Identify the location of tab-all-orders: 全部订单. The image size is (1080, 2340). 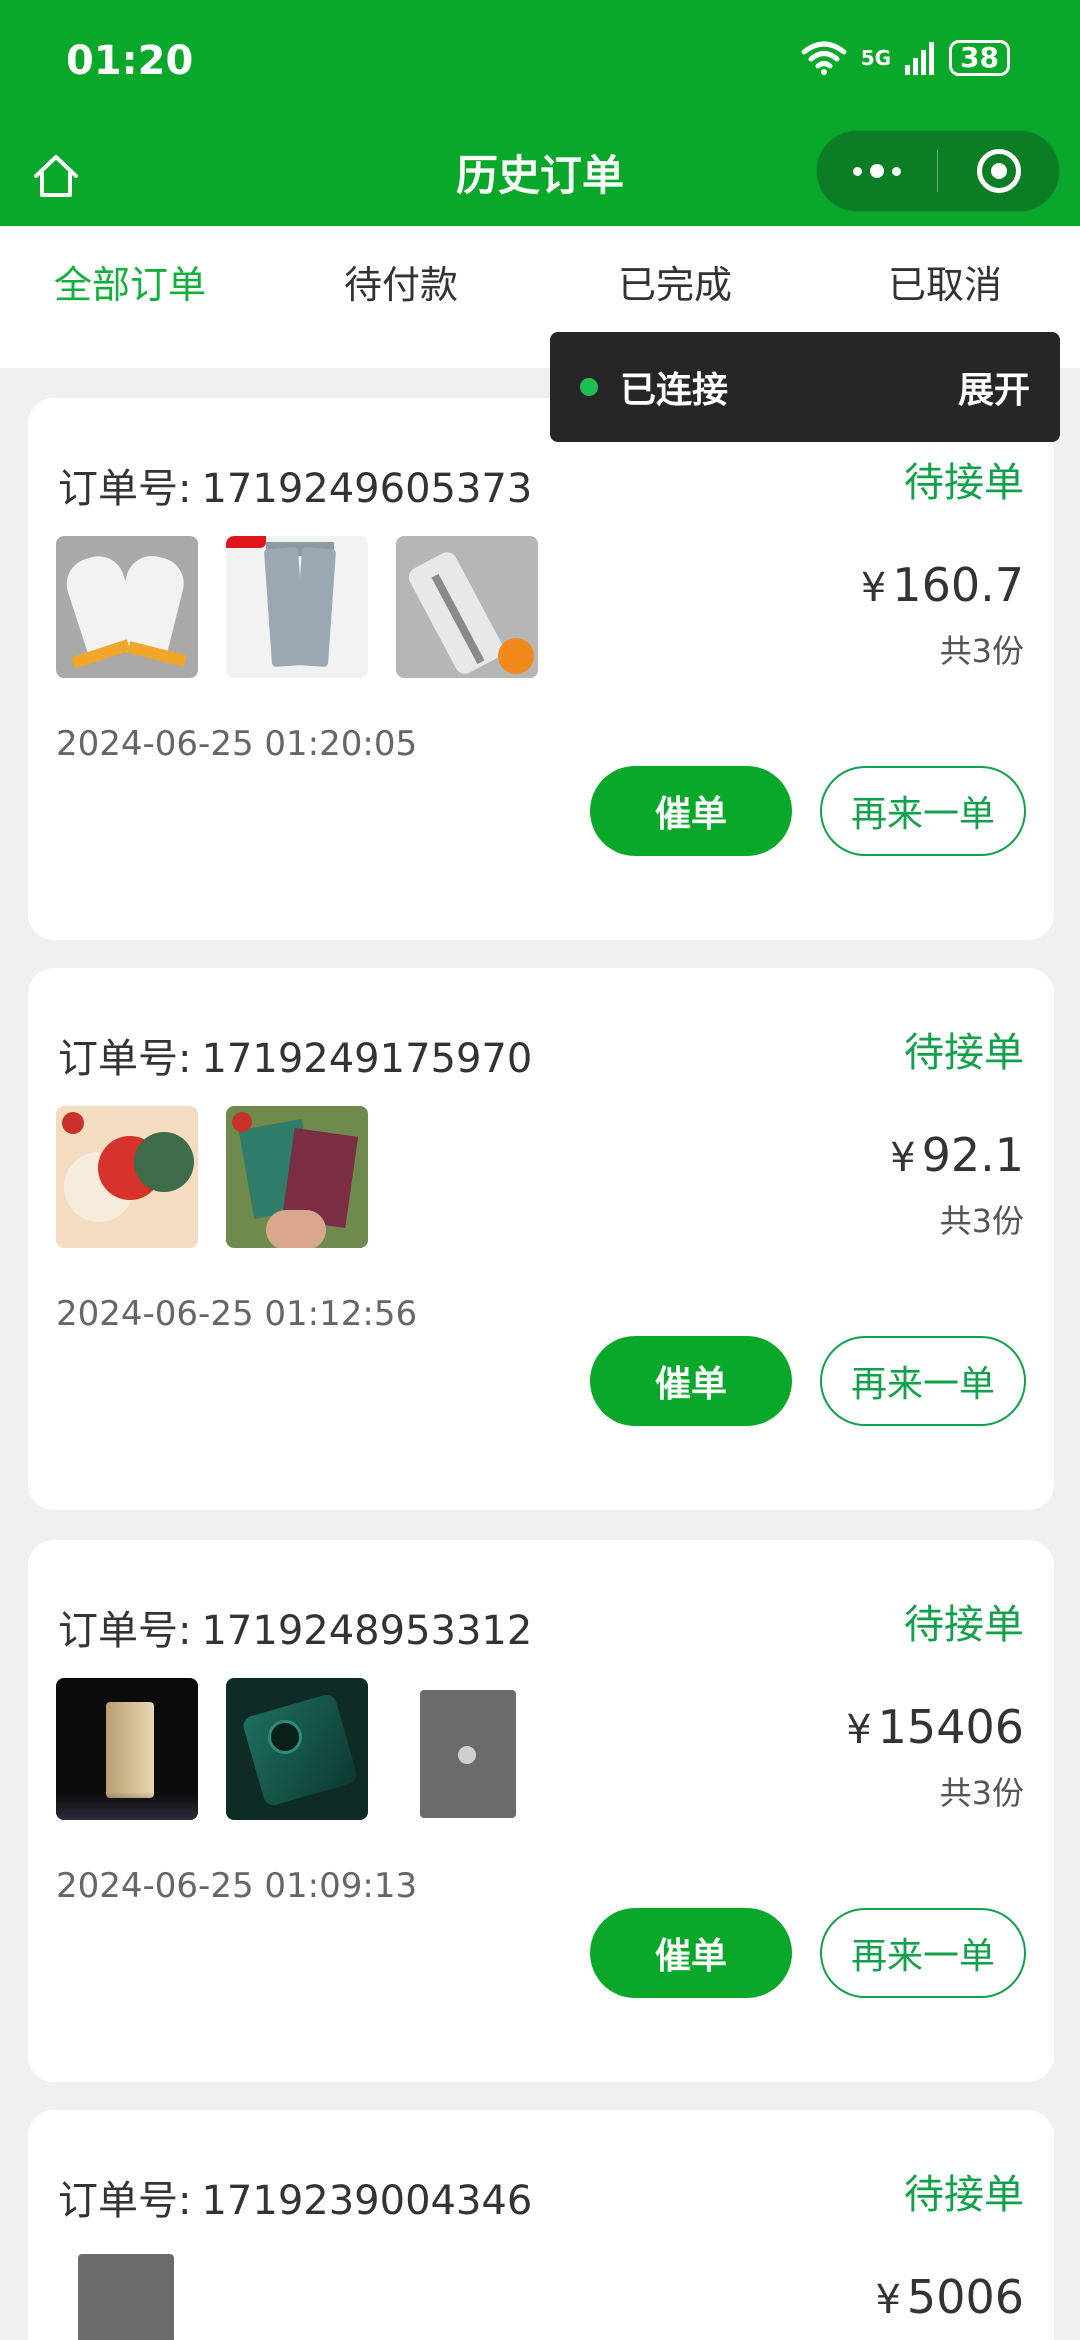
(130, 281).